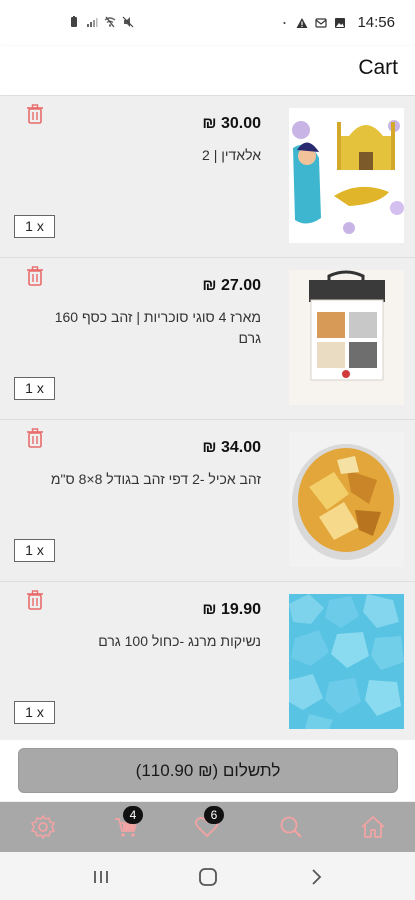 This screenshot has width=415, height=900. Describe the element at coordinates (346, 499) in the screenshot. I see `product-image-gold-leaf` at that location.